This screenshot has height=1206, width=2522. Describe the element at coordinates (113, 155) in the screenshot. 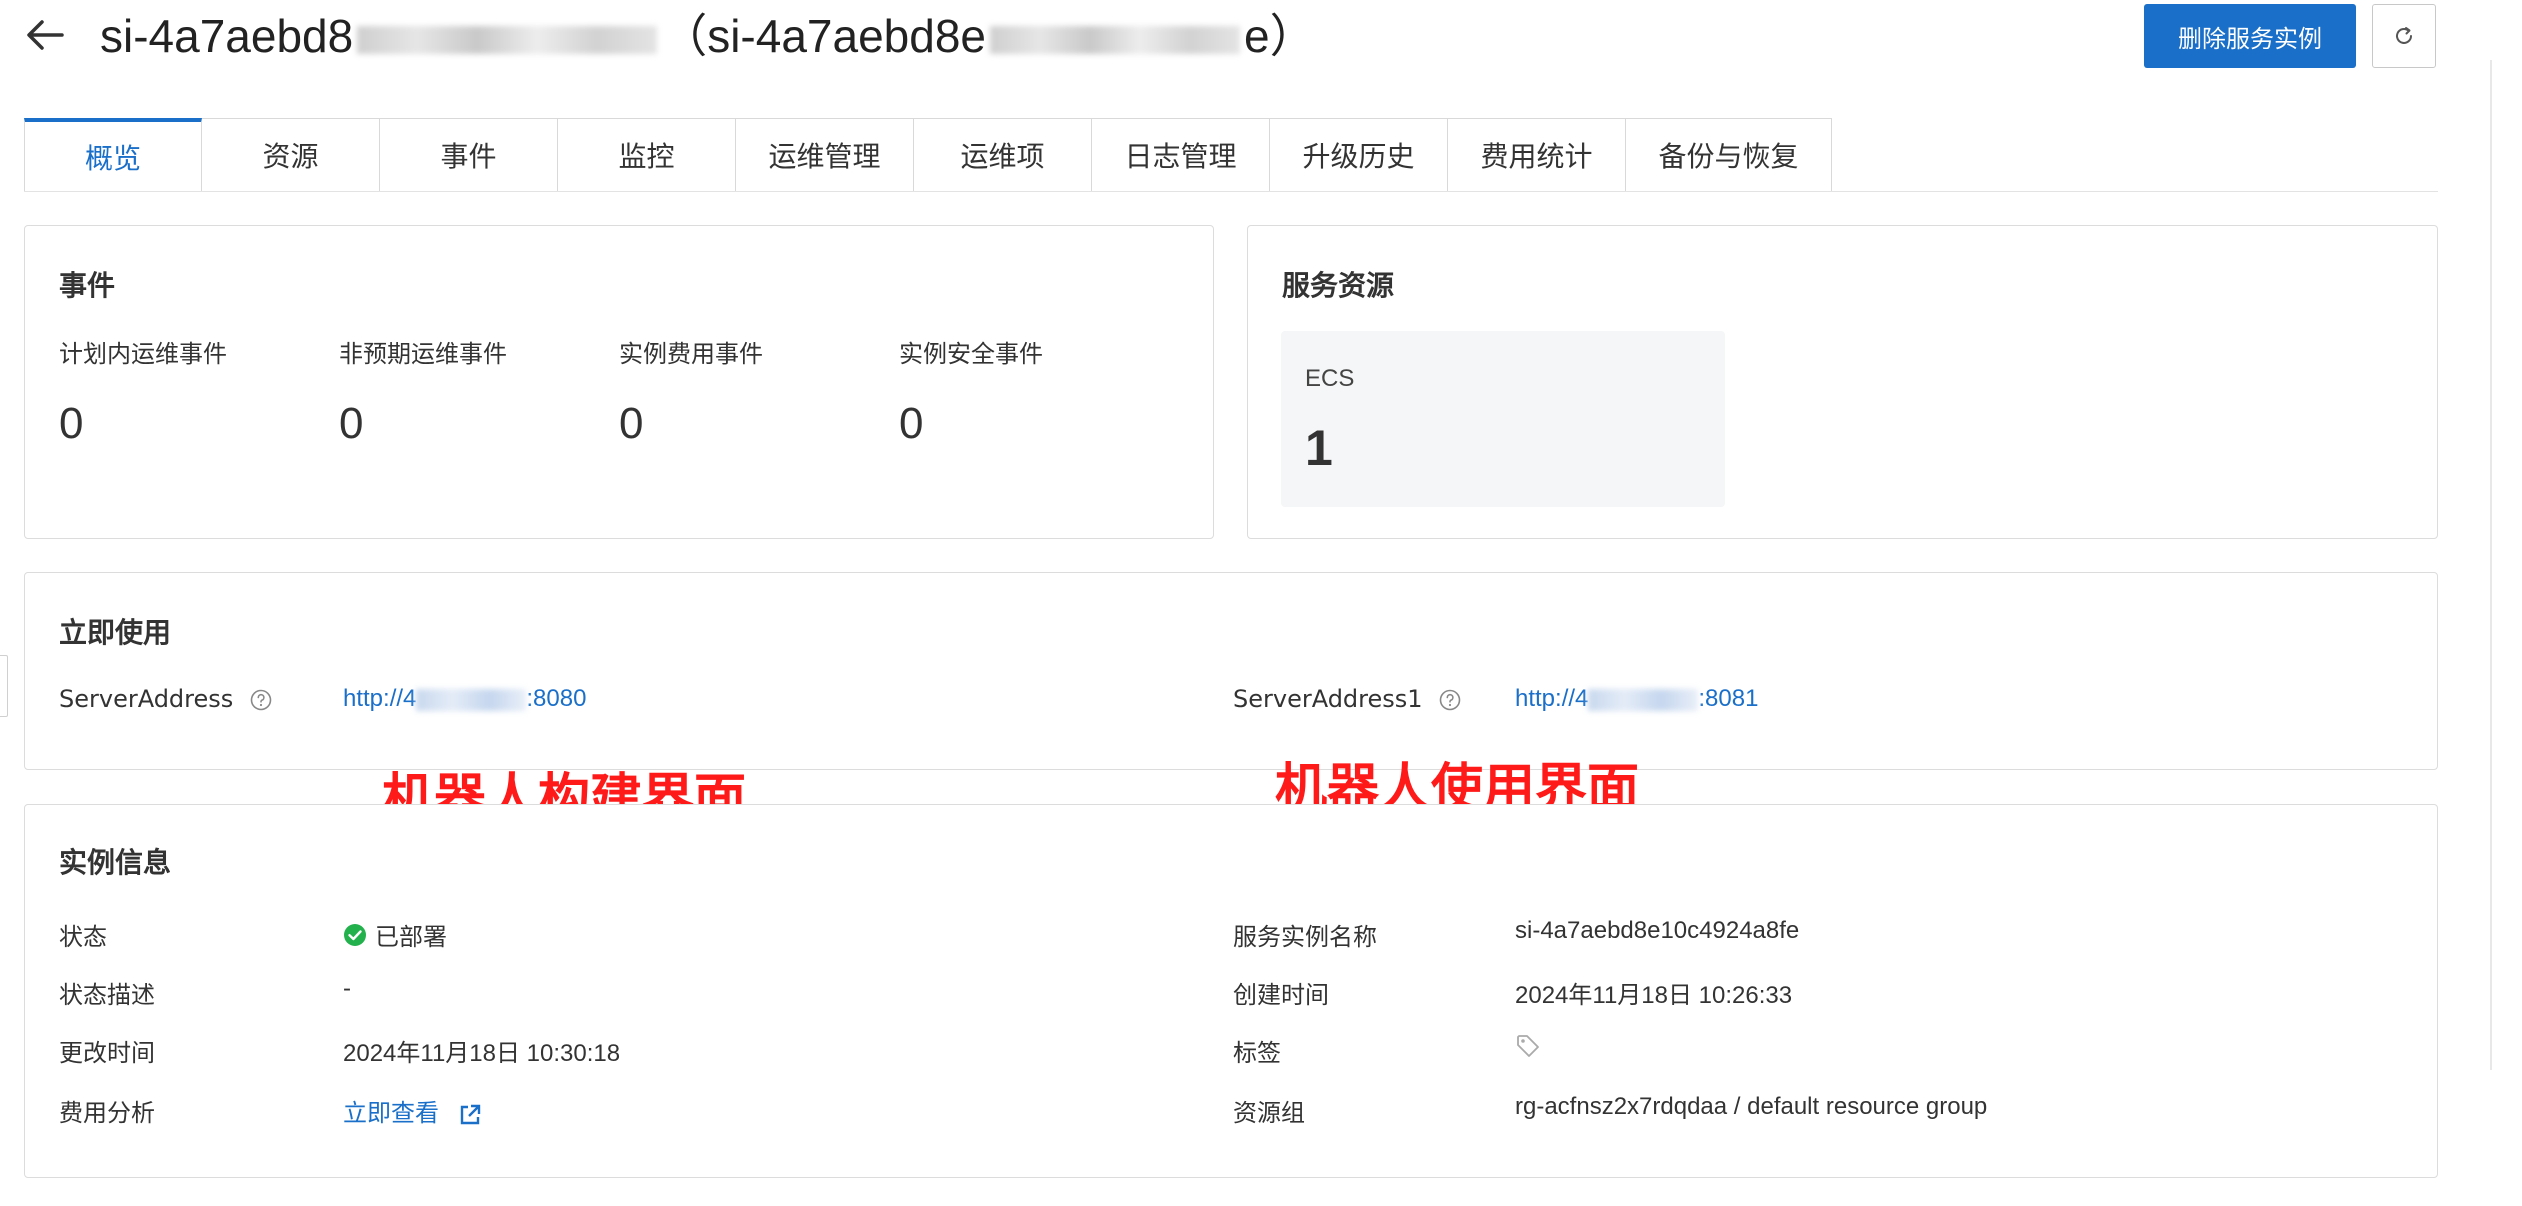

I see `tab-overview: 概览` at that location.